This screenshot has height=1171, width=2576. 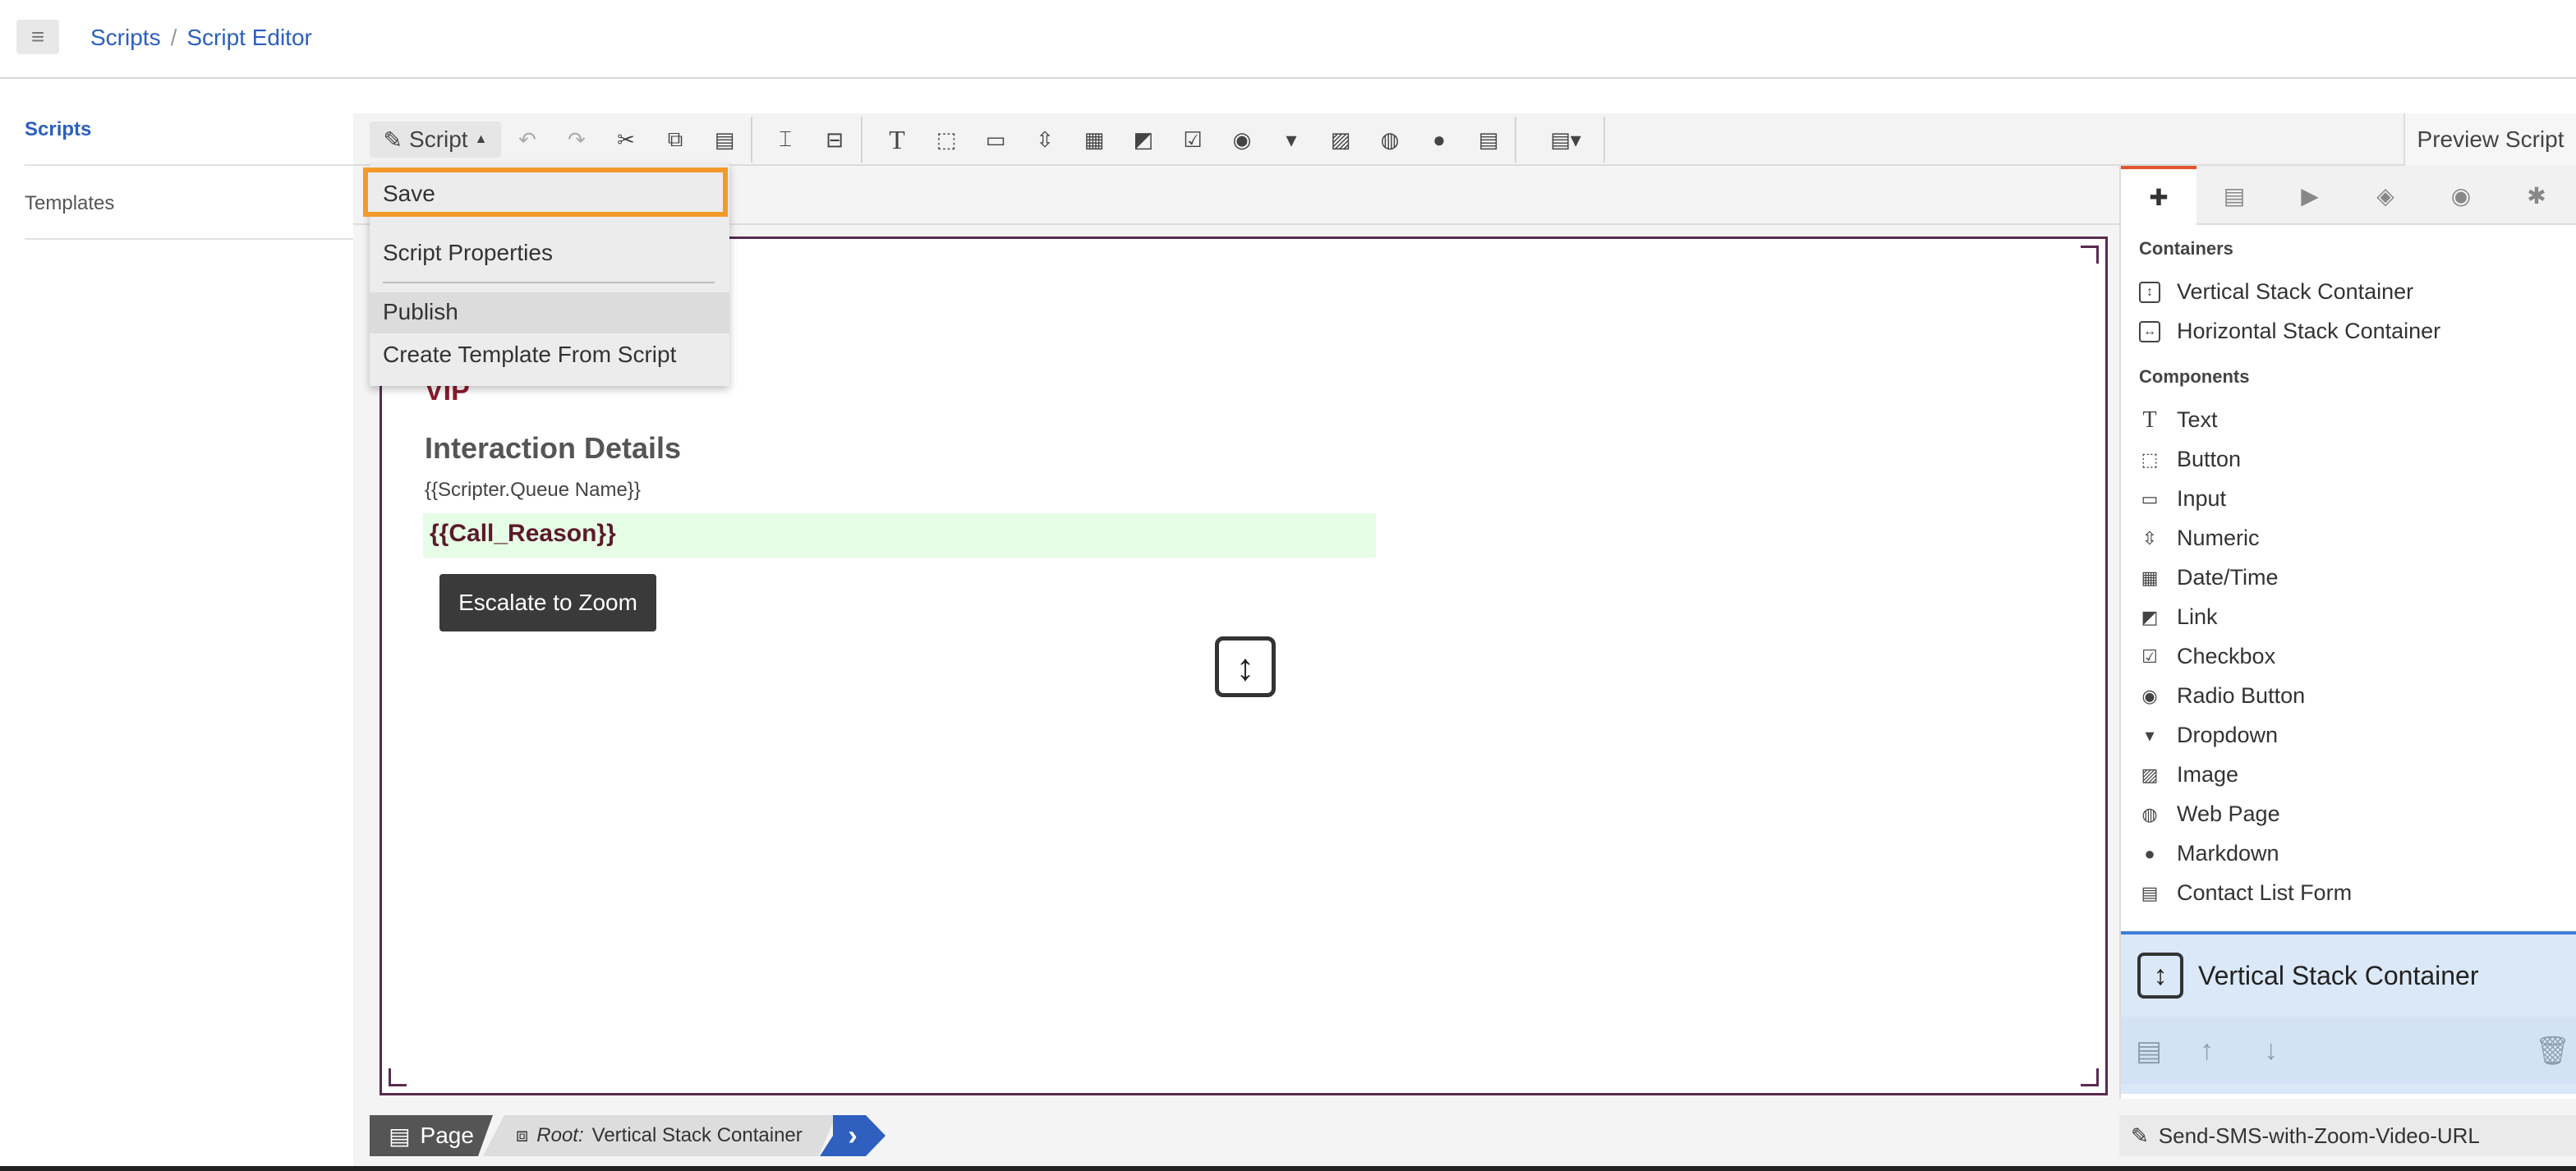 What do you see at coordinates (1245, 666) in the screenshot?
I see `vertical-stack-container-icon: ↕` at bounding box center [1245, 666].